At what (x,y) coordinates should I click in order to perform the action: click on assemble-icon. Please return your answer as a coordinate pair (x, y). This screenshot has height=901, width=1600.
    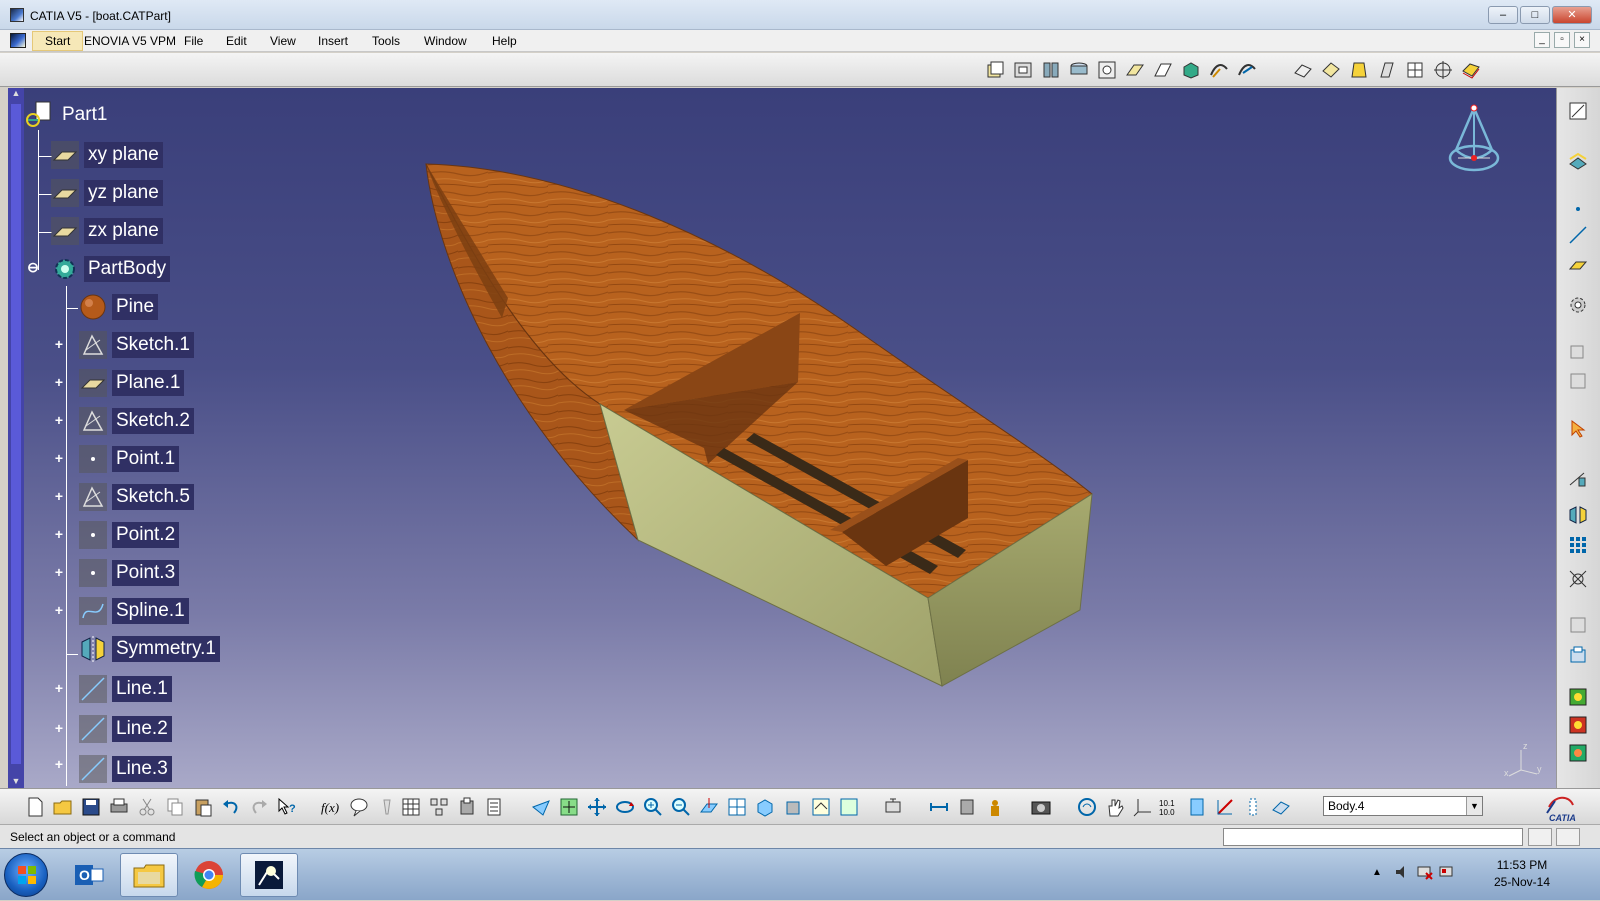
    Looking at the image, I should click on (1578, 381).